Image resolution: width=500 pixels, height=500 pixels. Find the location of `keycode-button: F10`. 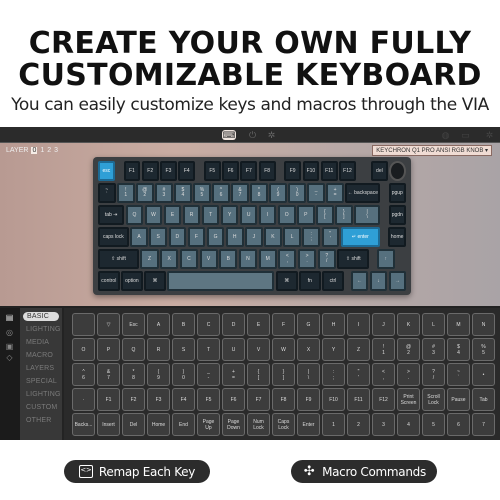

keycode-button: F10 is located at coordinates (333, 399).